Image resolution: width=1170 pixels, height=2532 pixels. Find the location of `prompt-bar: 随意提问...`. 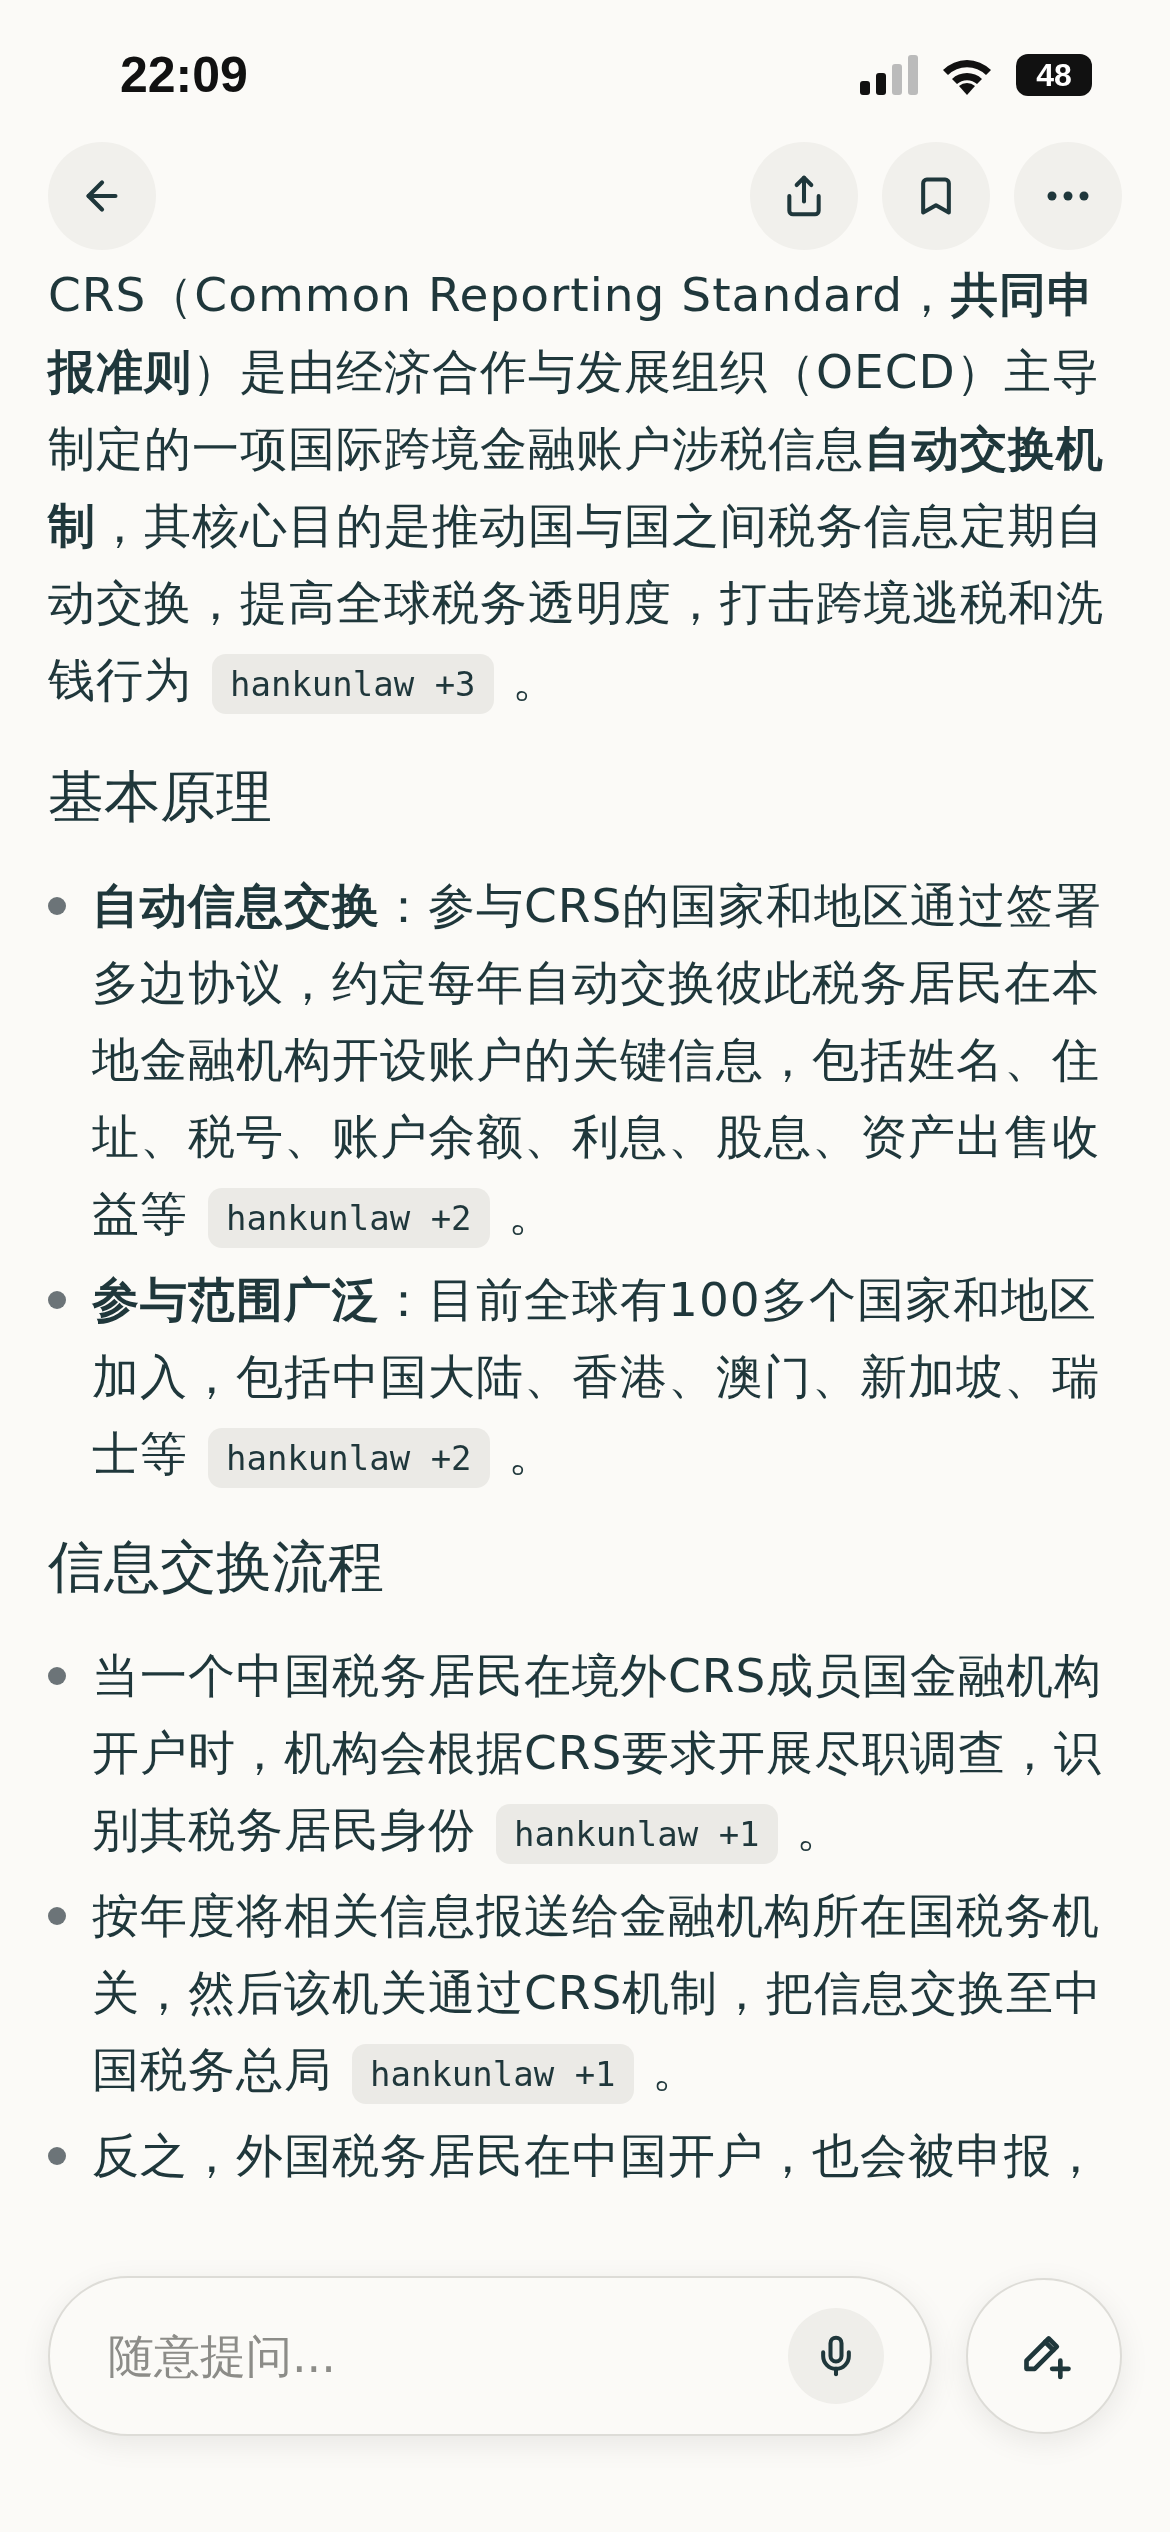

prompt-bar: 随意提问... is located at coordinates (490, 2356).